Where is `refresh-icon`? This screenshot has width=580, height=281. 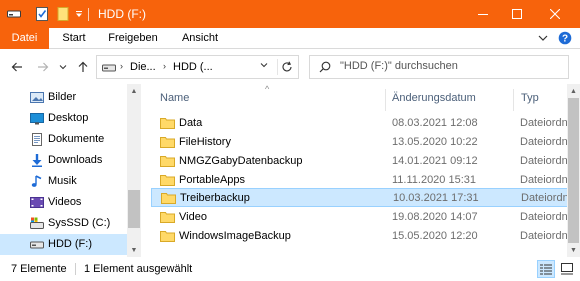
refresh-icon is located at coordinates (287, 66).